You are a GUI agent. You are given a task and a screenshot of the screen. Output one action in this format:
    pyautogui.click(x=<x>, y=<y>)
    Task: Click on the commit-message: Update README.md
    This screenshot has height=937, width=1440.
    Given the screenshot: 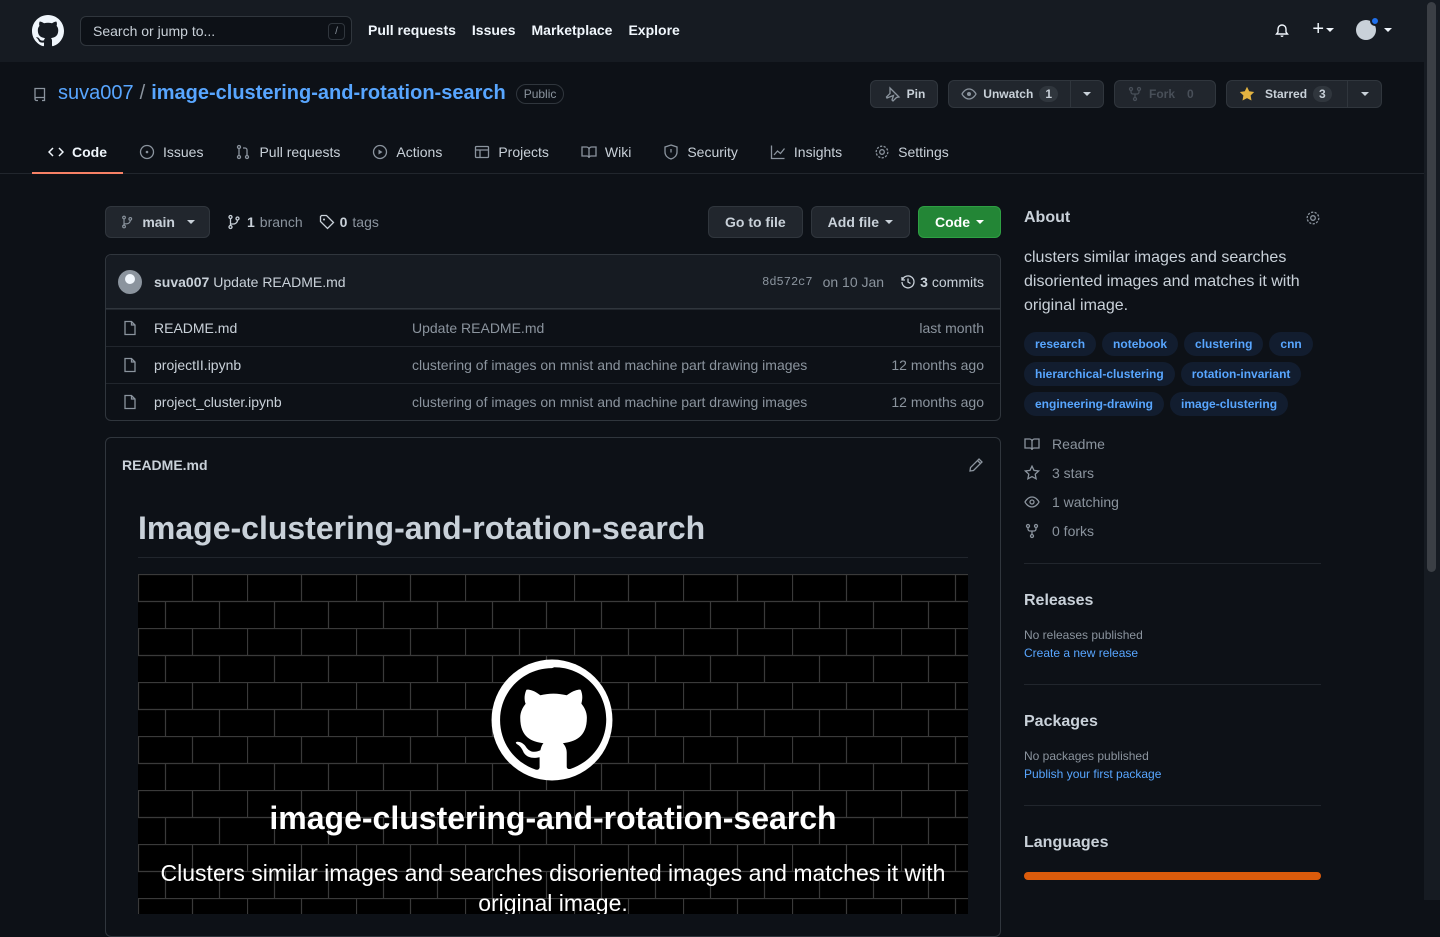 What is the action you would take?
    pyautogui.click(x=279, y=282)
    